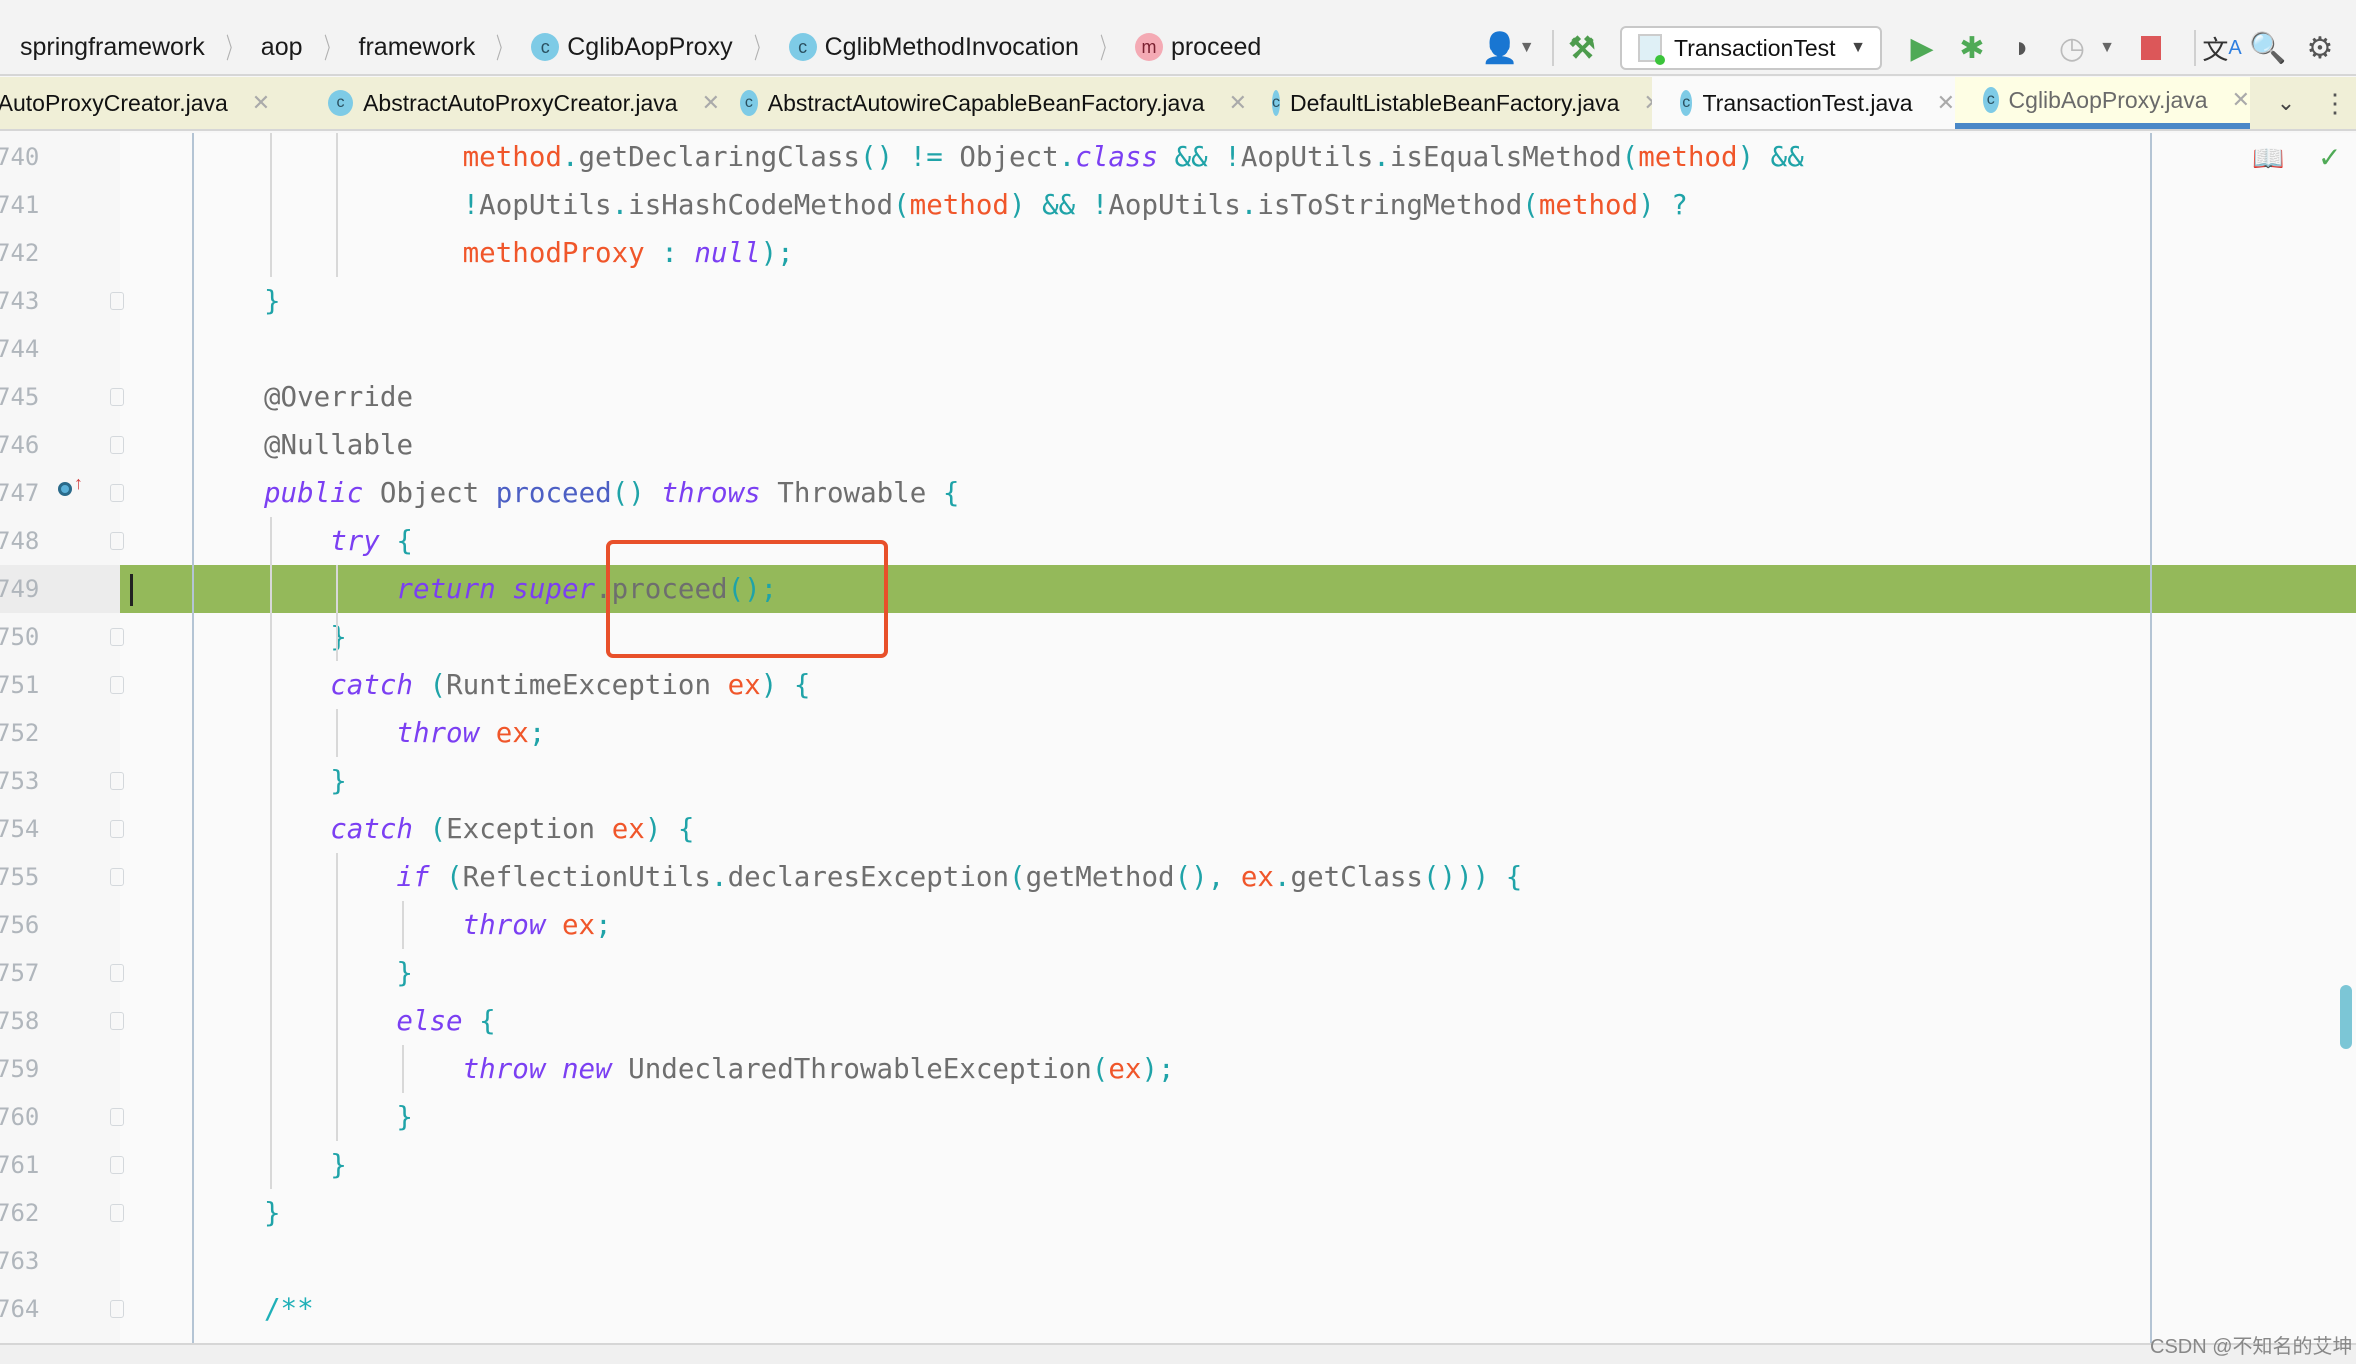 This screenshot has width=2356, height=1364. What do you see at coordinates (20, 1165) in the screenshot?
I see `line-number: 761` at bounding box center [20, 1165].